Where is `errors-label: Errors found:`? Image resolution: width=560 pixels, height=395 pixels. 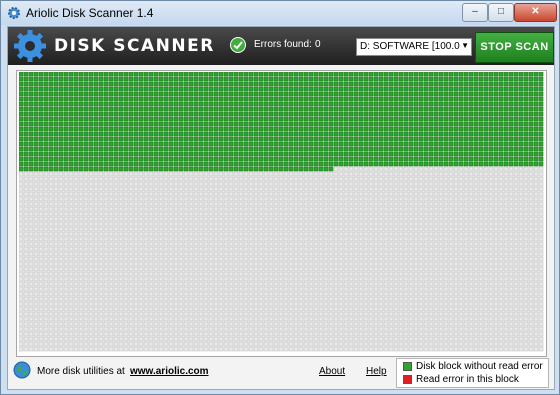
errors-label: Errors found: is located at coordinates (283, 44).